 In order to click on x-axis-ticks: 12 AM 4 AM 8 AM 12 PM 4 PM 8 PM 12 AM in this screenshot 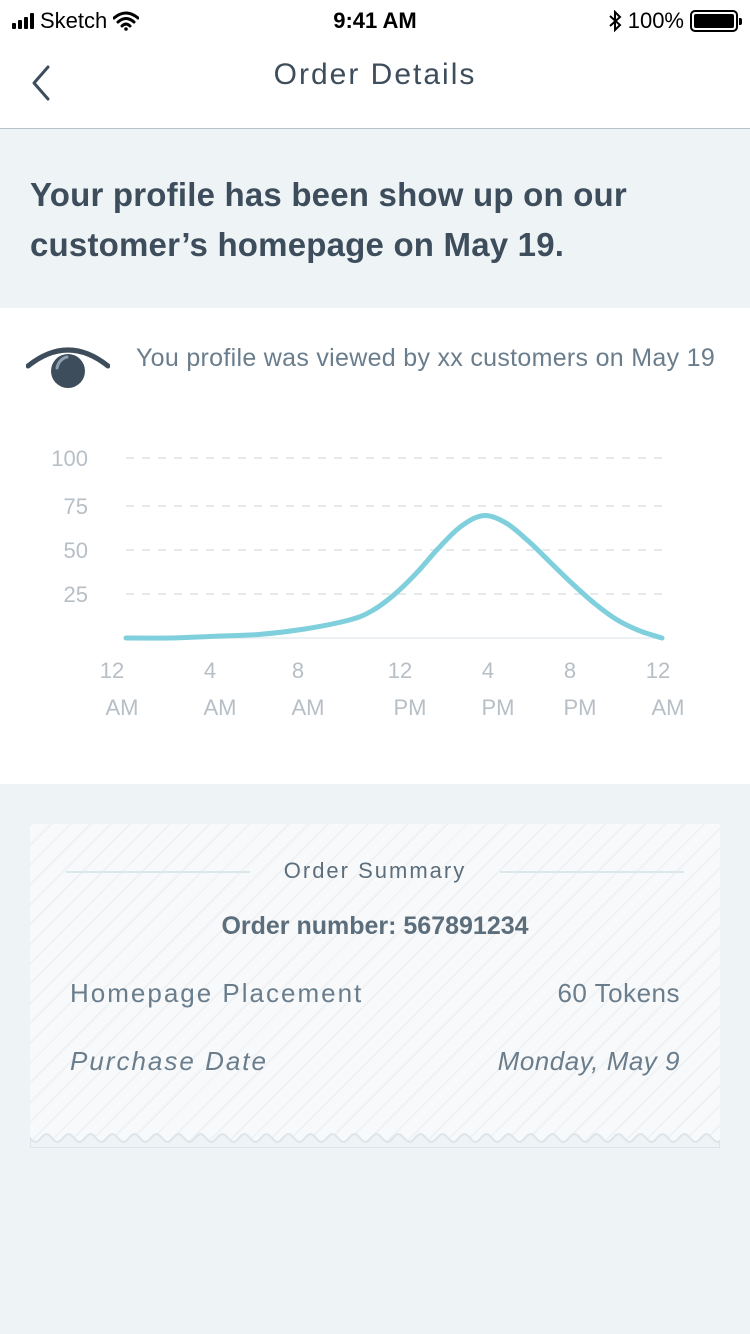, I will do `click(392, 689)`.